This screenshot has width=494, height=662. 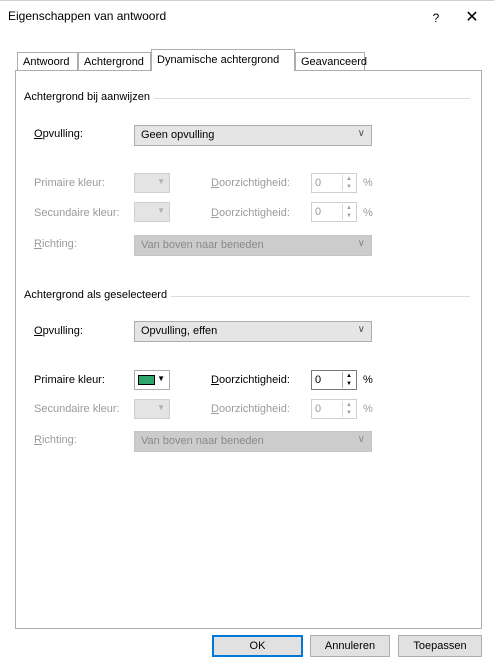 What do you see at coordinates (89, 97) in the screenshot?
I see `section-title-hover: Achtergrond bij aanwijzen` at bounding box center [89, 97].